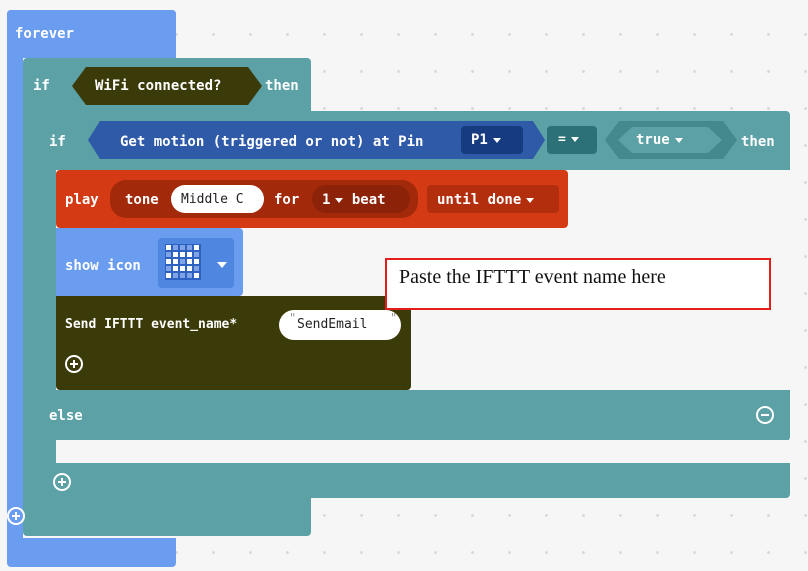 This screenshot has width=808, height=571. I want to click on else-label: else, so click(66, 416).